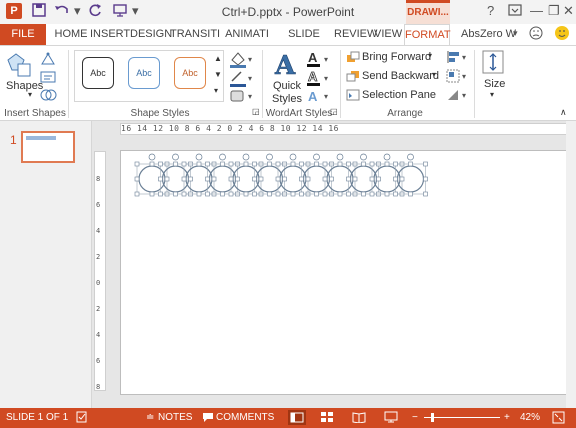 This screenshot has height=428, width=576. I want to click on tab-animations: ANIMATI, so click(247, 34).